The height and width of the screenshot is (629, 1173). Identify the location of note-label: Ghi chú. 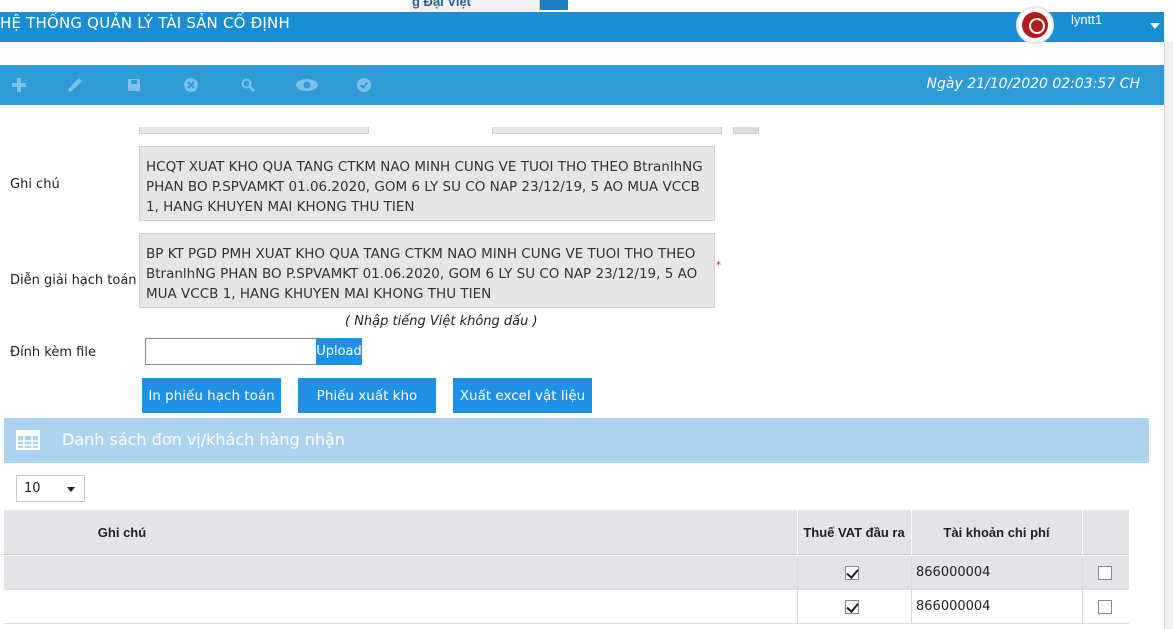
(35, 184).